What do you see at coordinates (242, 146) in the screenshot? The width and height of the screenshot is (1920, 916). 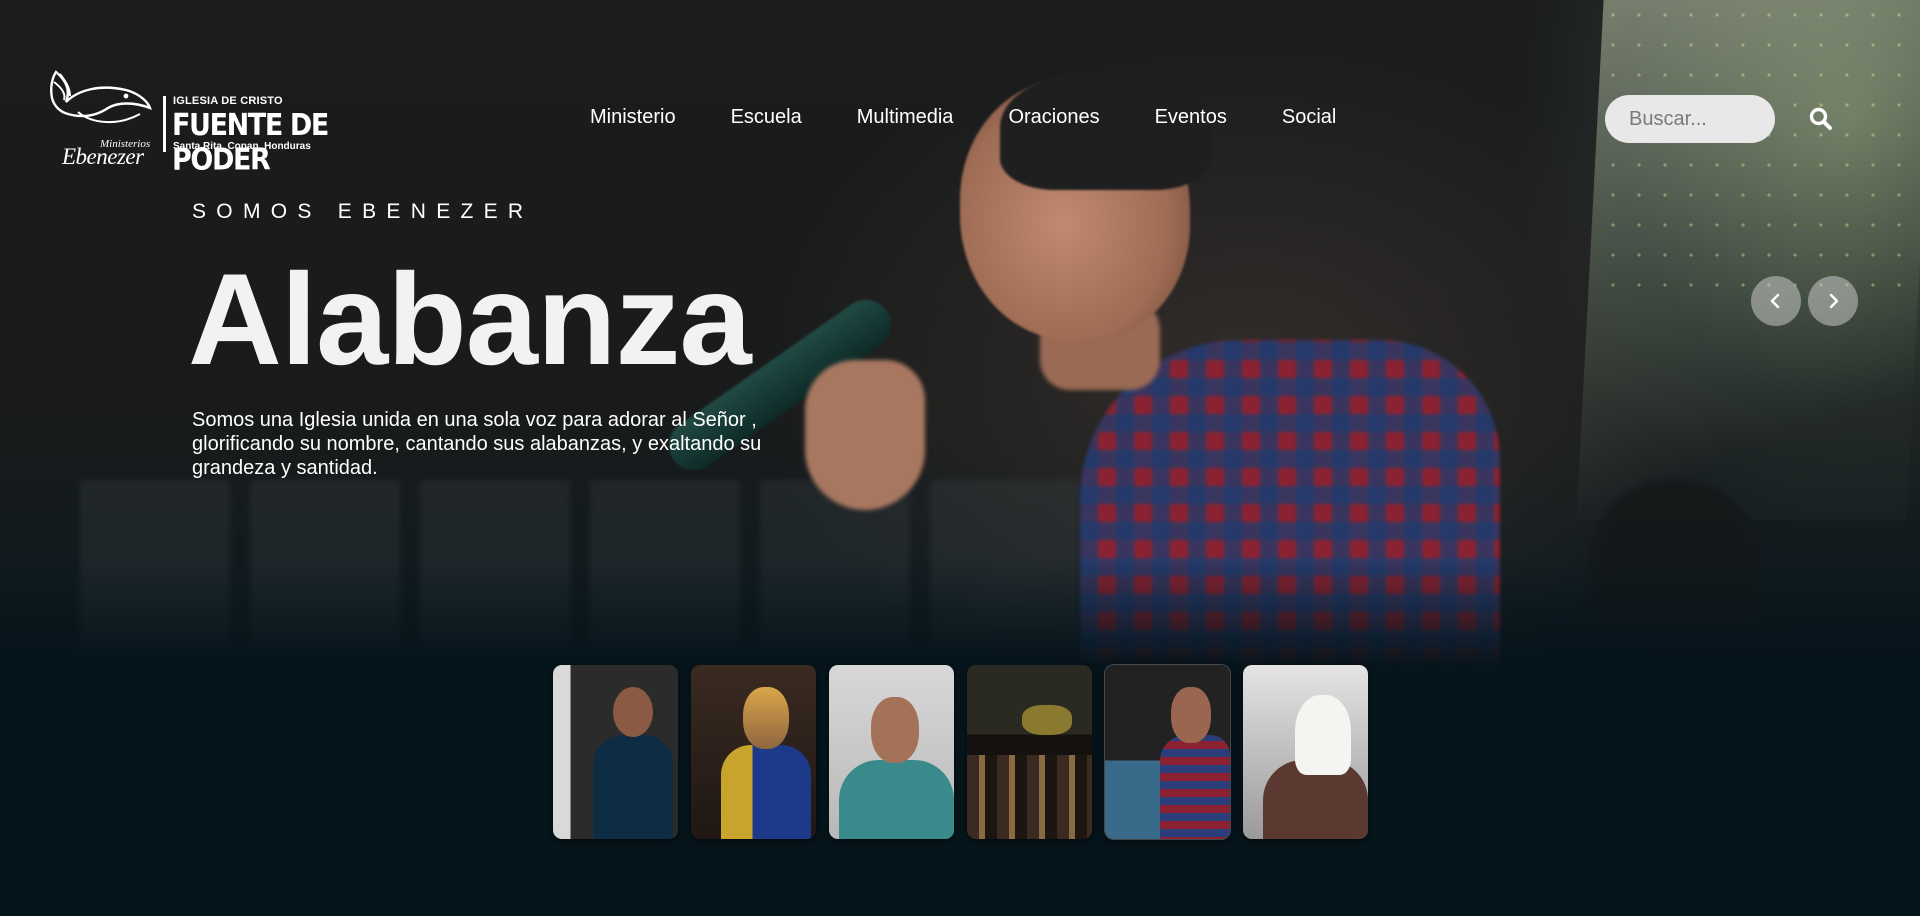 I see `church-location: Santa Rita, Copan, Honduras` at bounding box center [242, 146].